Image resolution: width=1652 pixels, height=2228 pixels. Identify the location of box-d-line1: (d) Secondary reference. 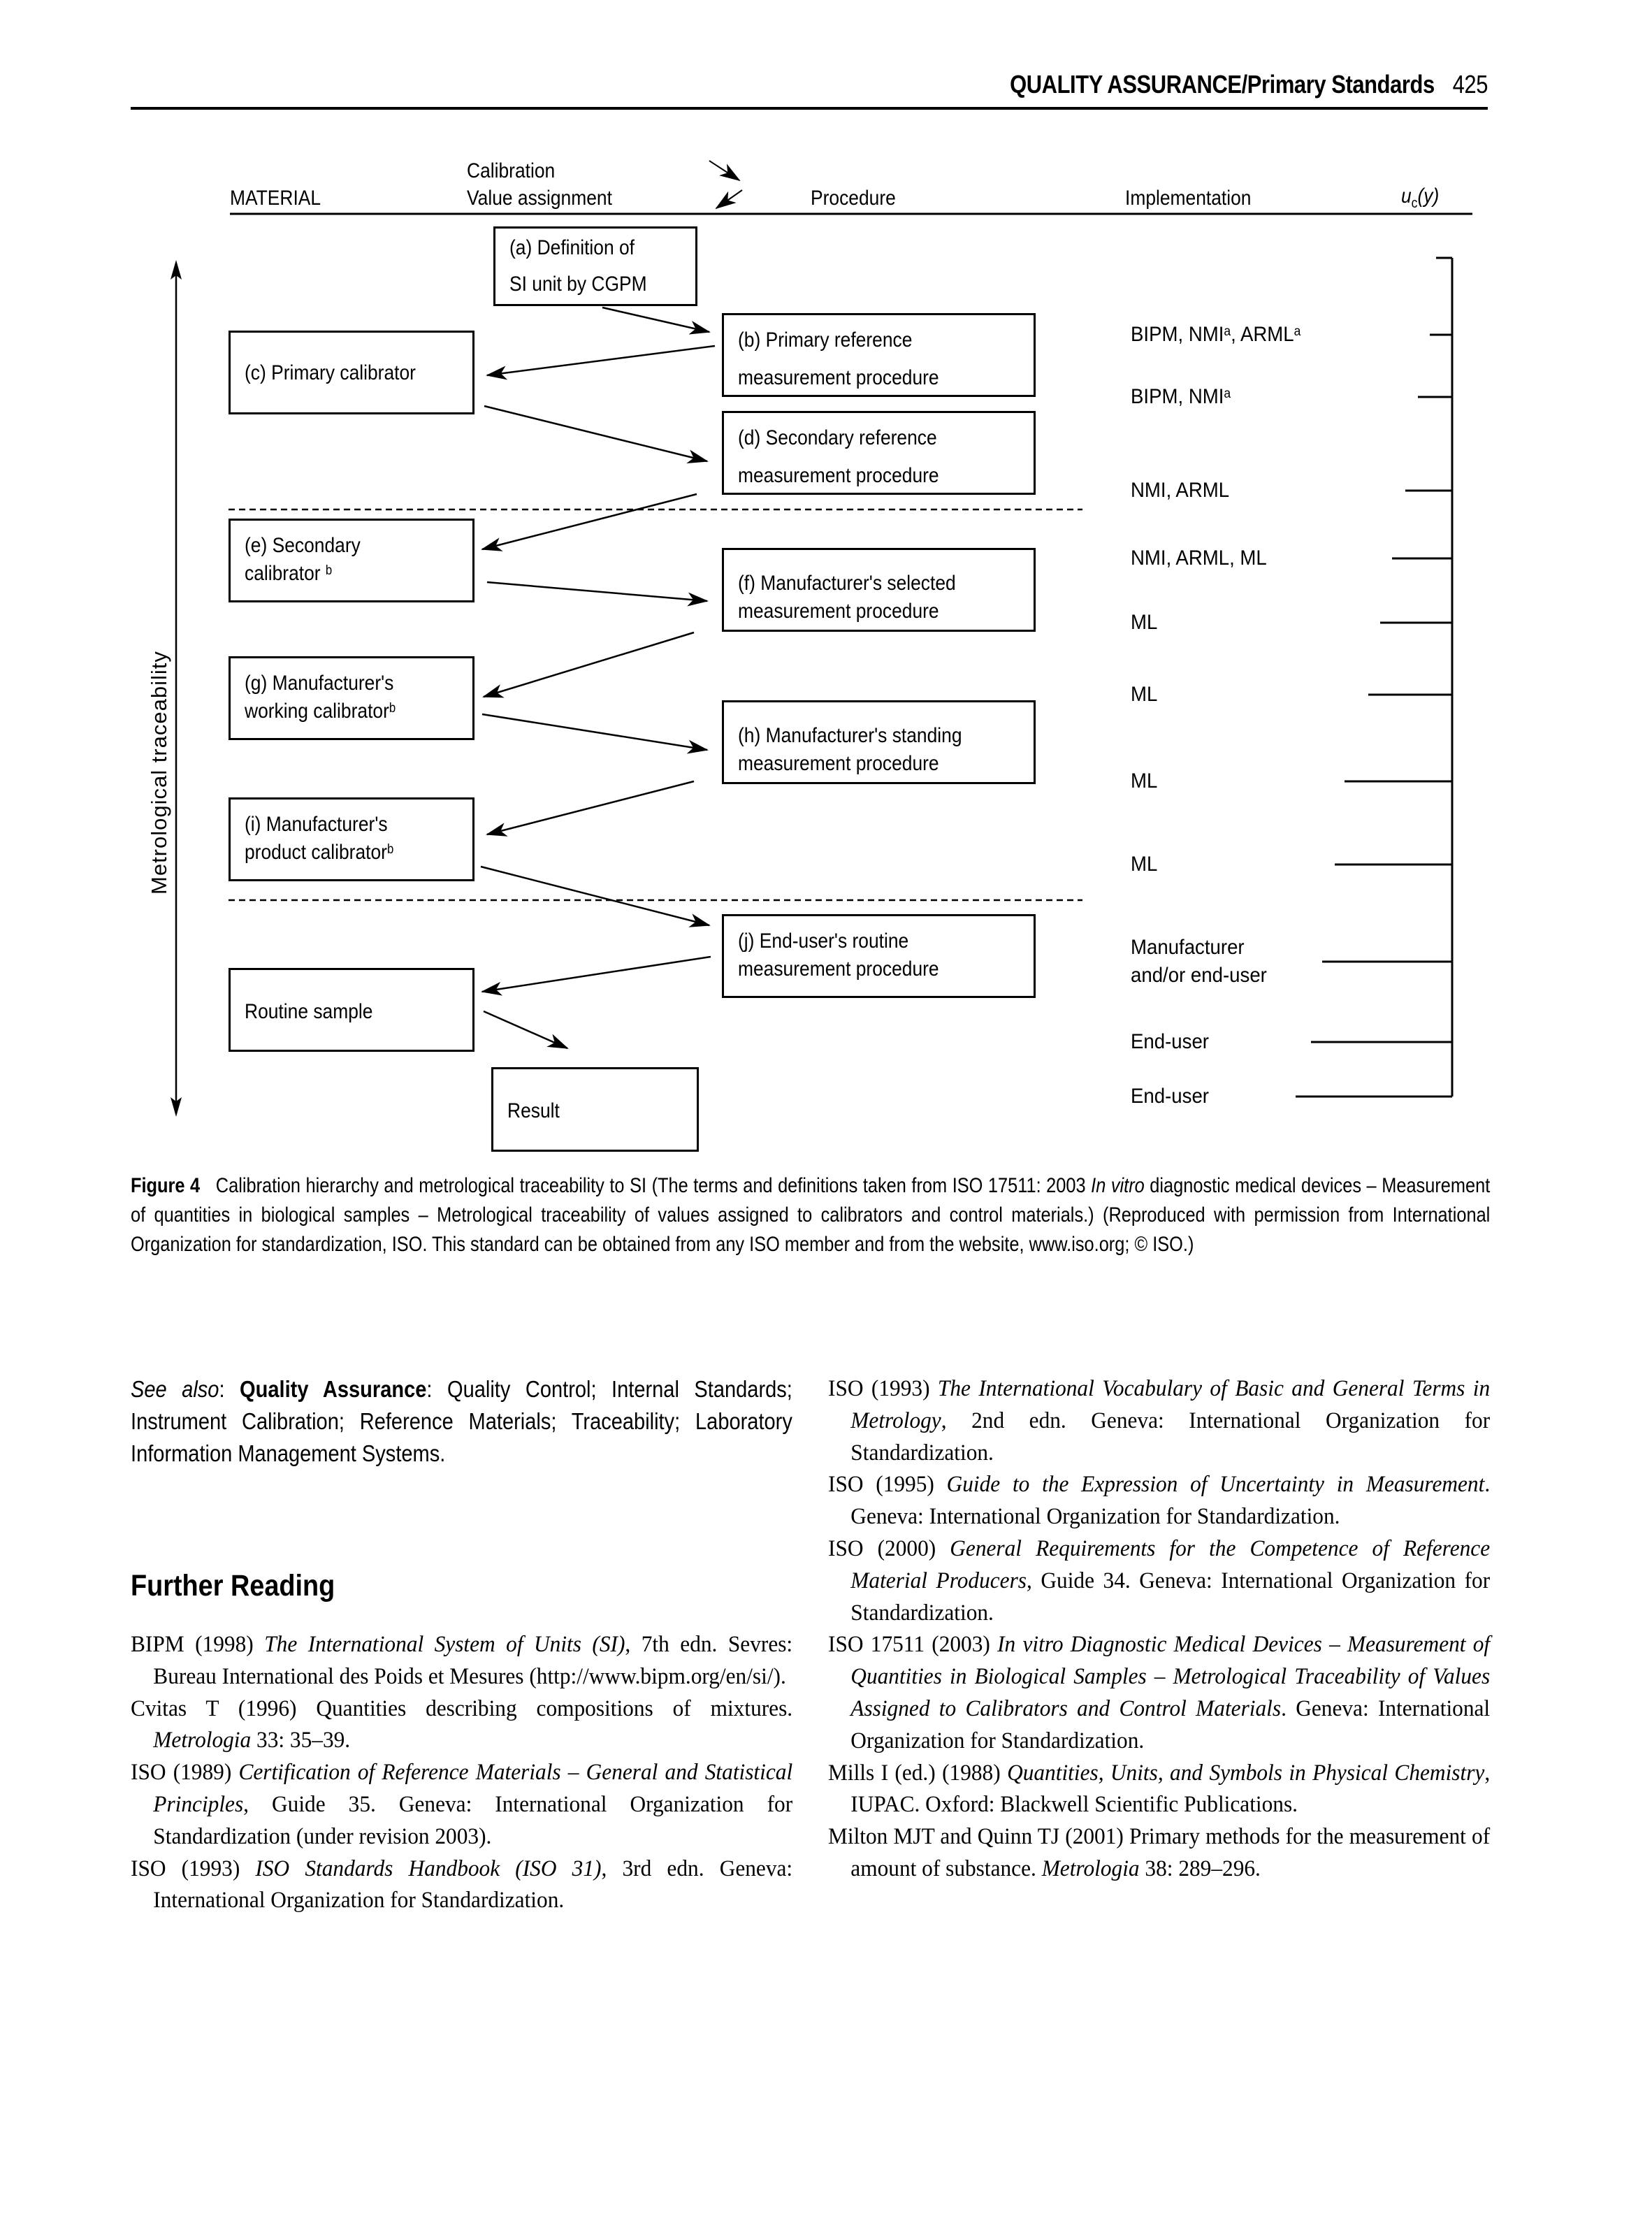
(838, 438).